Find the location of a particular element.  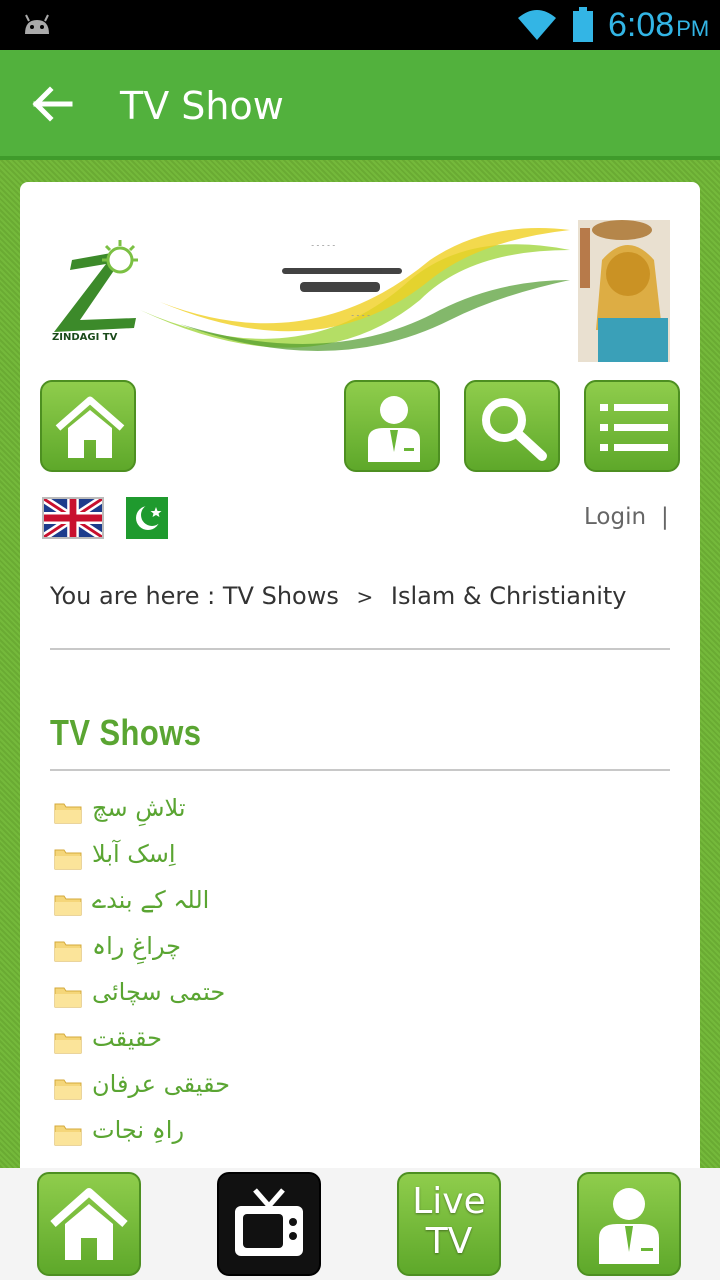

account-button is located at coordinates (392, 426).